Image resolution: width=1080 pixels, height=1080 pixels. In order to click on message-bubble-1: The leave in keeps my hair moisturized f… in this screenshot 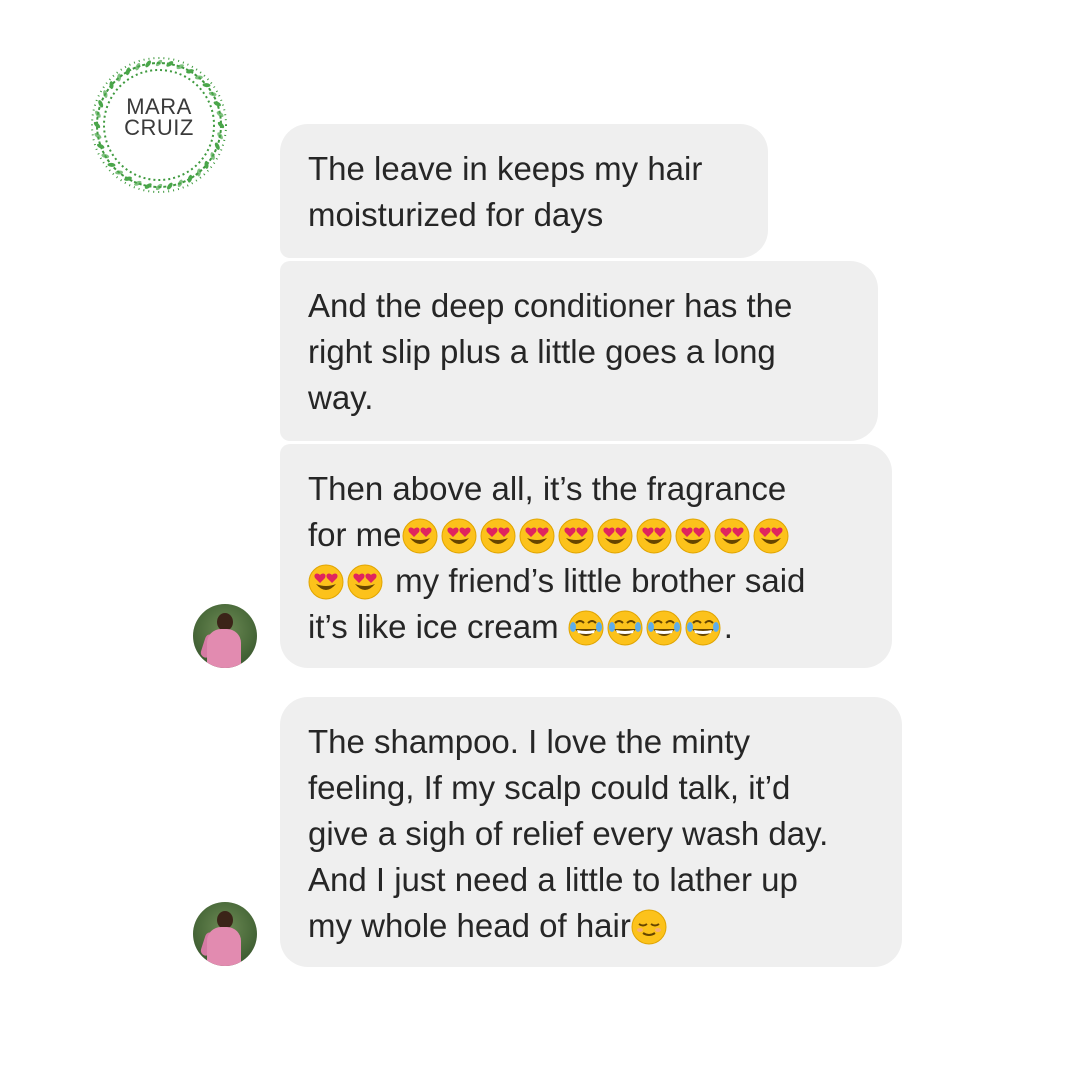, I will do `click(524, 191)`.